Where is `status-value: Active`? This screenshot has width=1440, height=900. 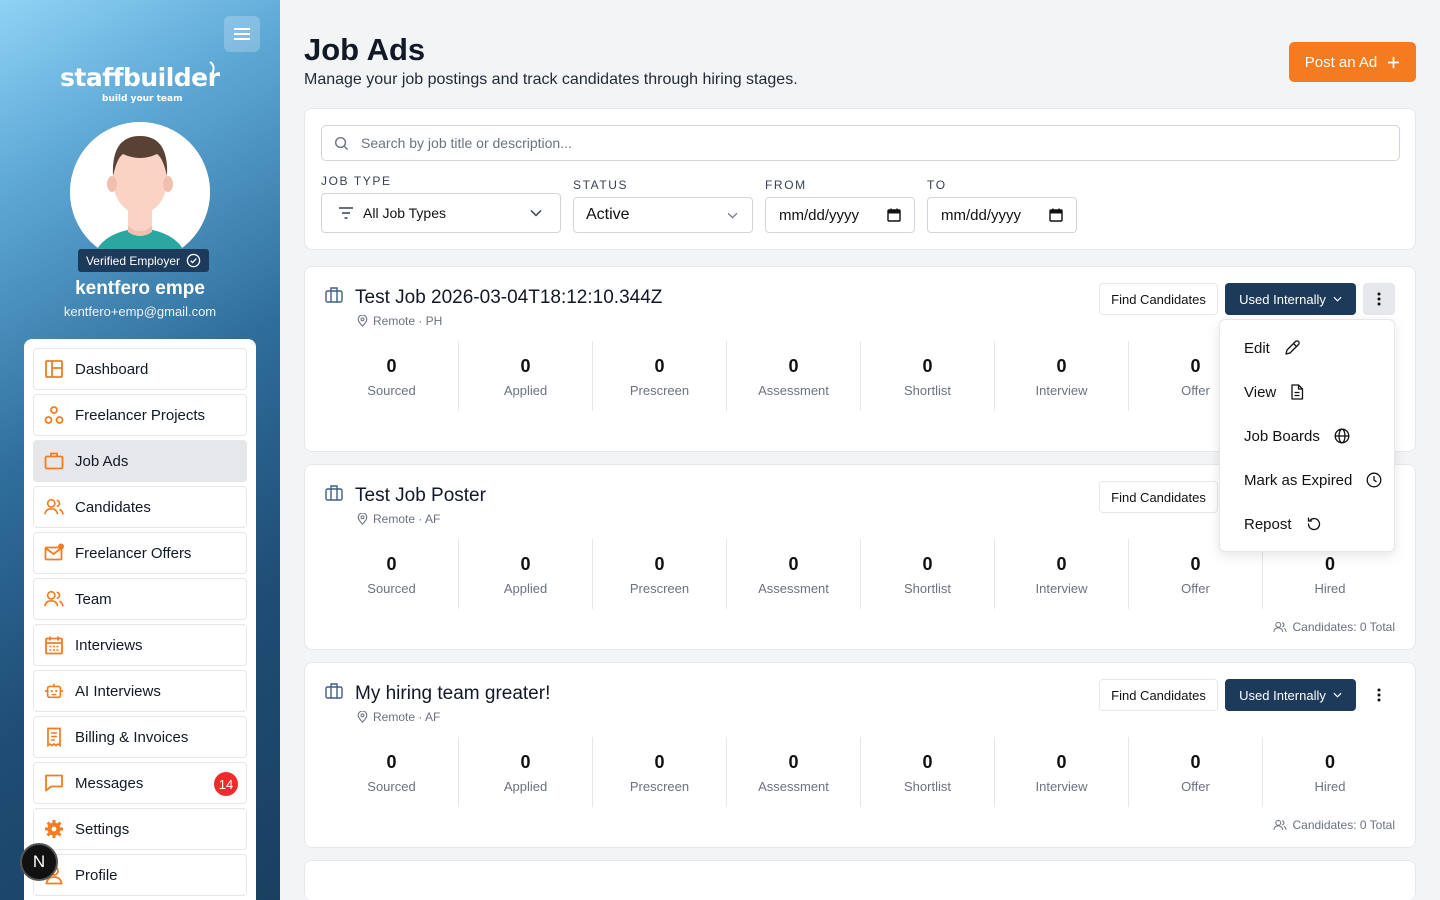
status-value: Active is located at coordinates (608, 214).